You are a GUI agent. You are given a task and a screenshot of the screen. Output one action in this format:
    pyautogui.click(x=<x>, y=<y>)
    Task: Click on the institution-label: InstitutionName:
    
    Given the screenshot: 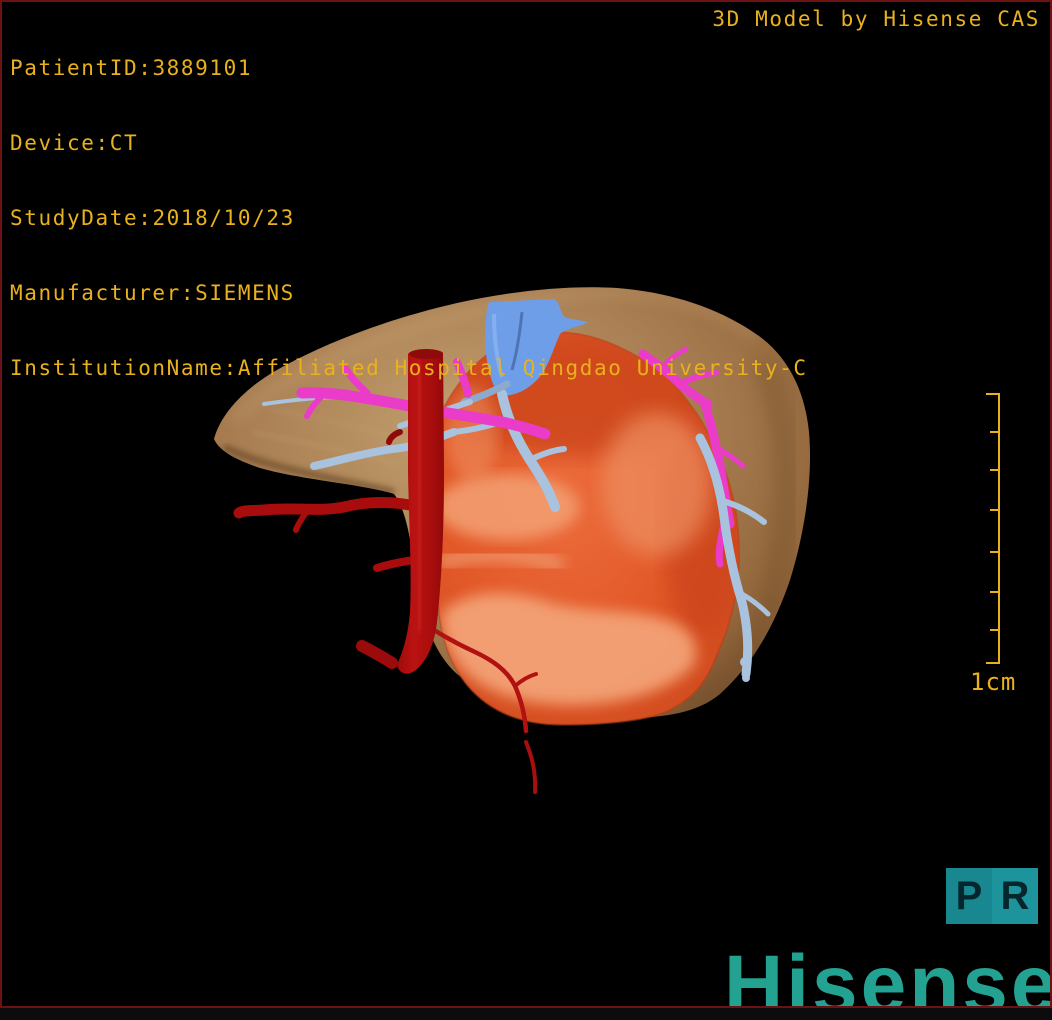 What is the action you would take?
    pyautogui.click(x=124, y=368)
    